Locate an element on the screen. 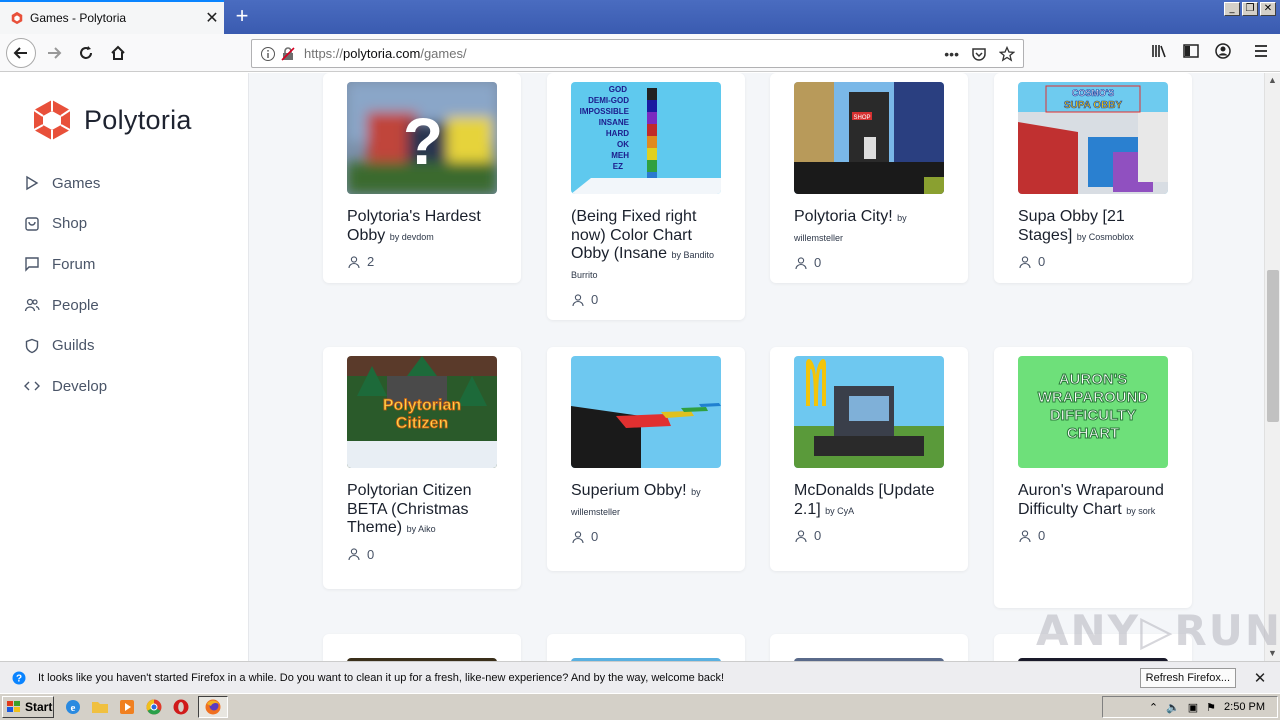  restore-icon: ❐ is located at coordinates (1250, 9).